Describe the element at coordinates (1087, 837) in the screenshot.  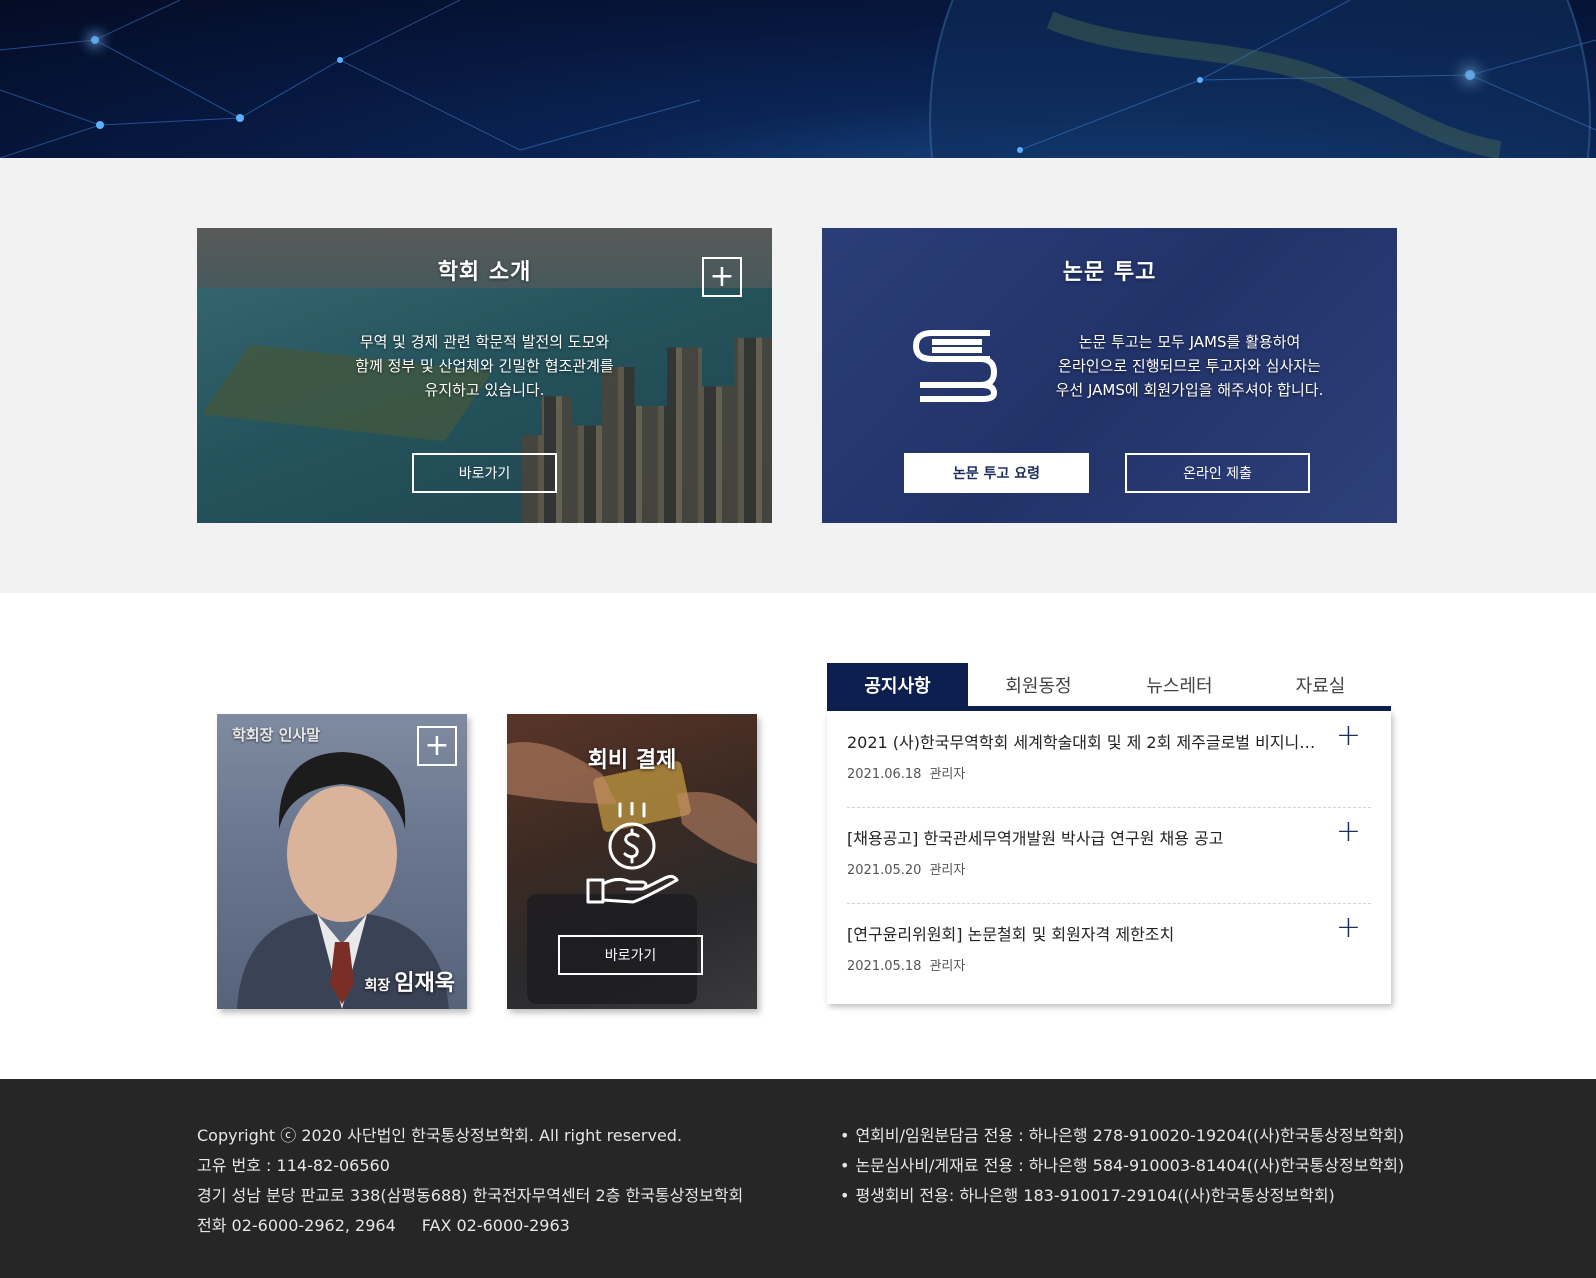
I see `notice-title: [채용공고] 한국관세무역개발원 박사급 연구원 채용 공고` at that location.